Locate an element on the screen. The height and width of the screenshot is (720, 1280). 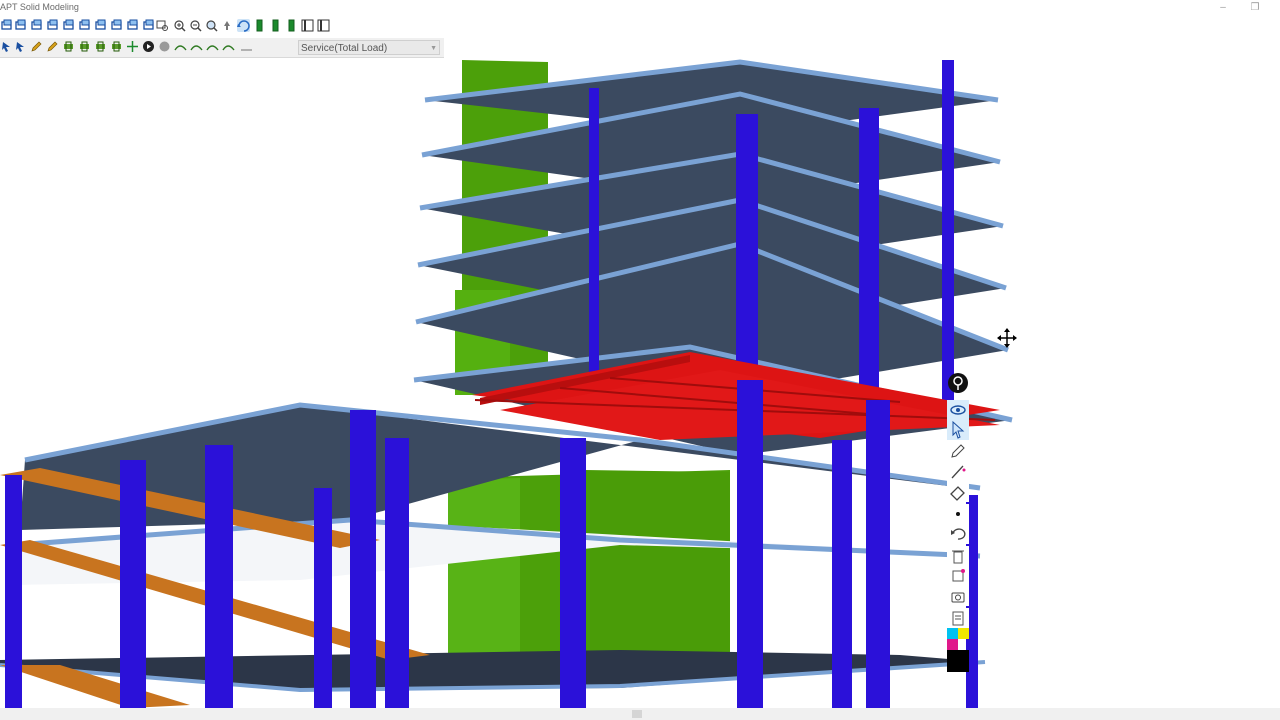
view-toolbar is located at coordinates (222, 26).